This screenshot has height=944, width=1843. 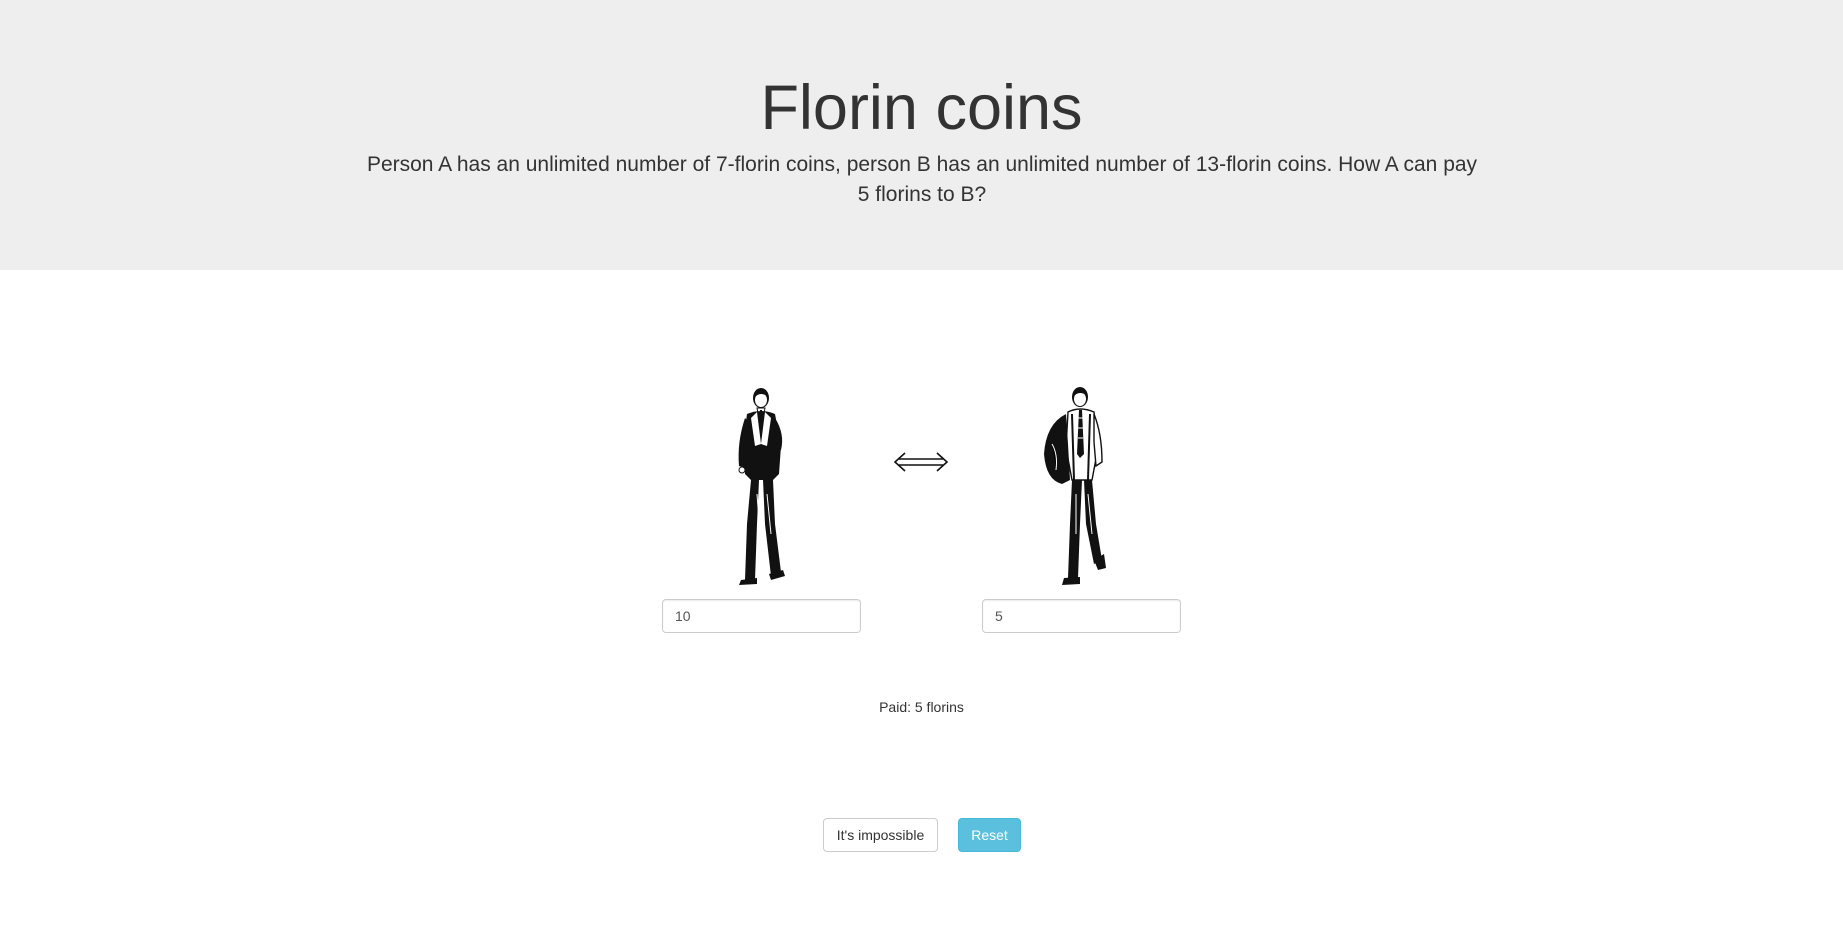 I want to click on person-a-coins-input, so click(x=761, y=616).